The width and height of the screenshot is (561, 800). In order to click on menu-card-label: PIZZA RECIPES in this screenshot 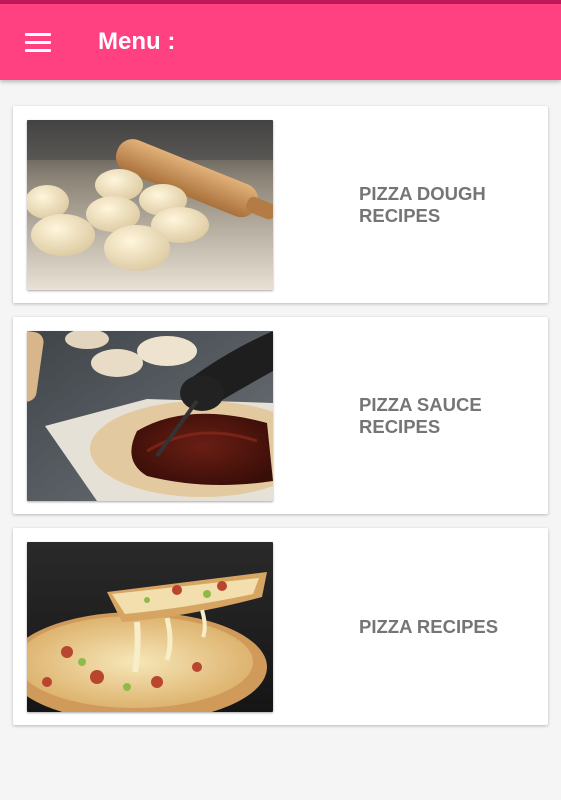, I will do `click(429, 626)`.